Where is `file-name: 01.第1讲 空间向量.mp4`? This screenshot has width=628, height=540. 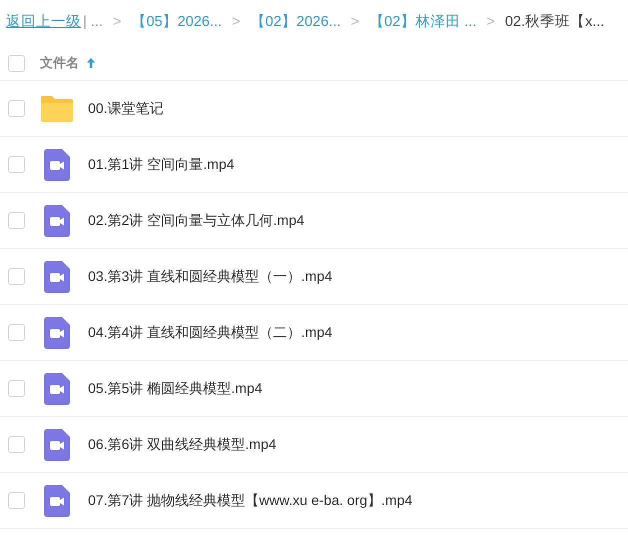 file-name: 01.第1讲 空间向量.mp4 is located at coordinates (161, 164).